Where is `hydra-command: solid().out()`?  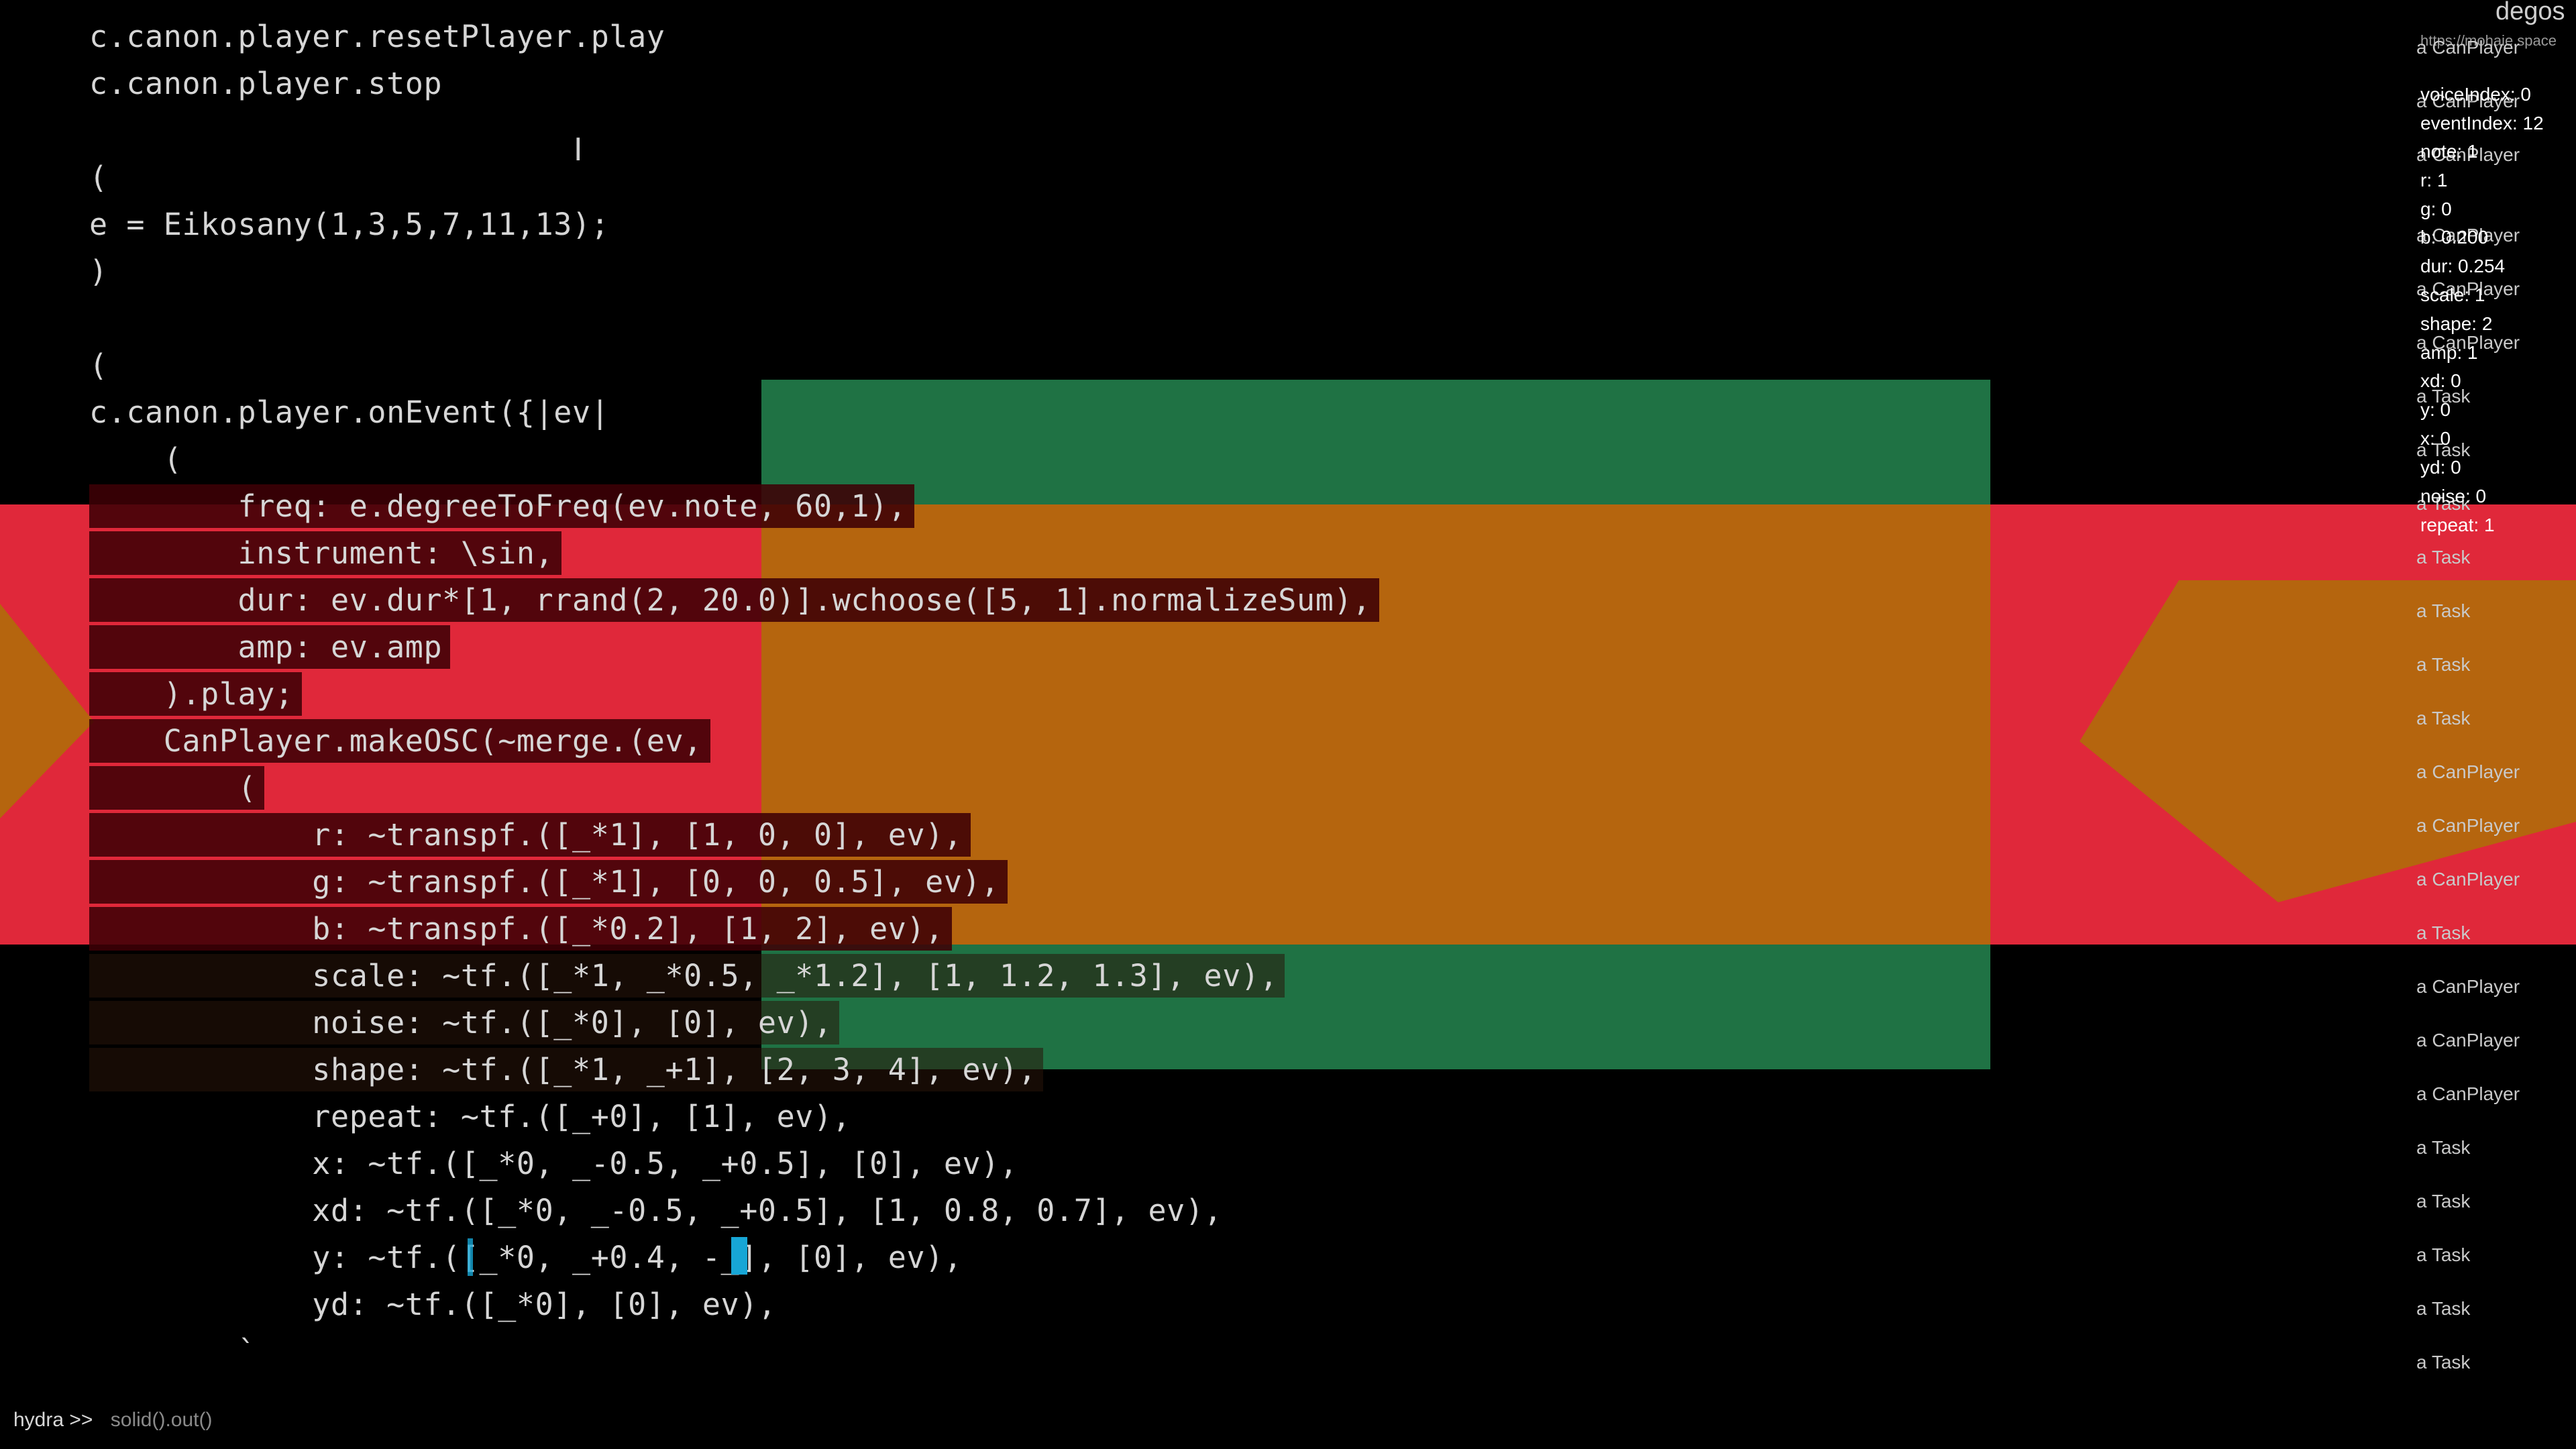 hydra-command: solid().out() is located at coordinates (162, 1420).